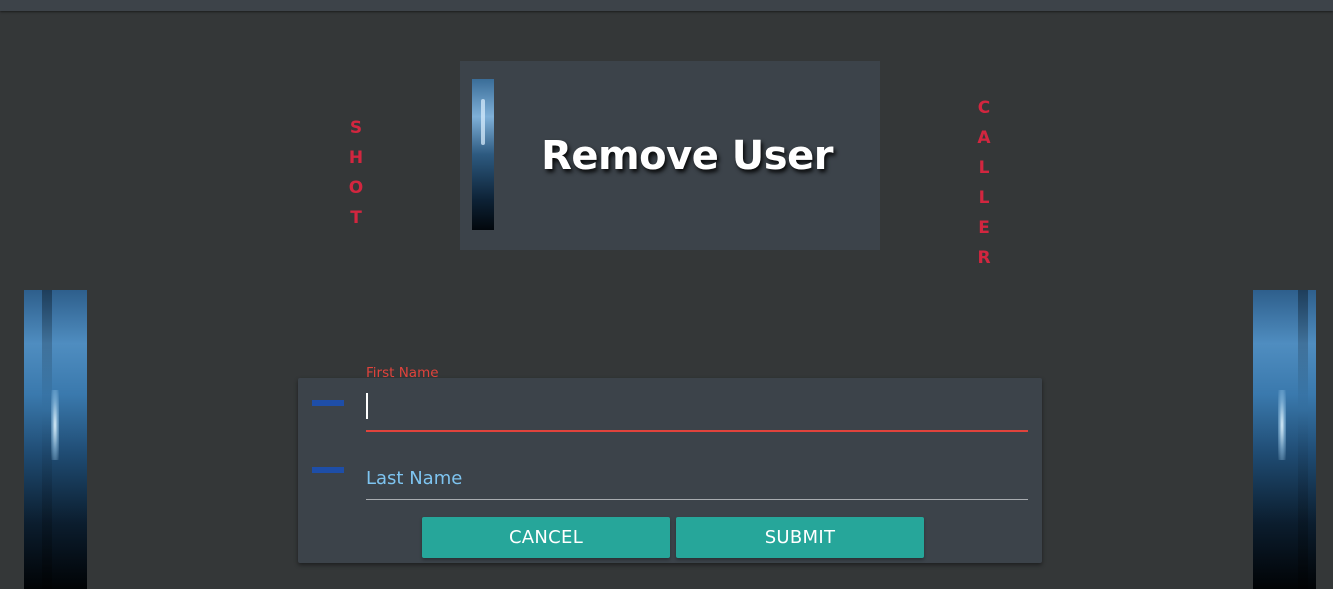 This screenshot has width=1333, height=589. I want to click on side-text-caller: C A L L E R, so click(984, 183).